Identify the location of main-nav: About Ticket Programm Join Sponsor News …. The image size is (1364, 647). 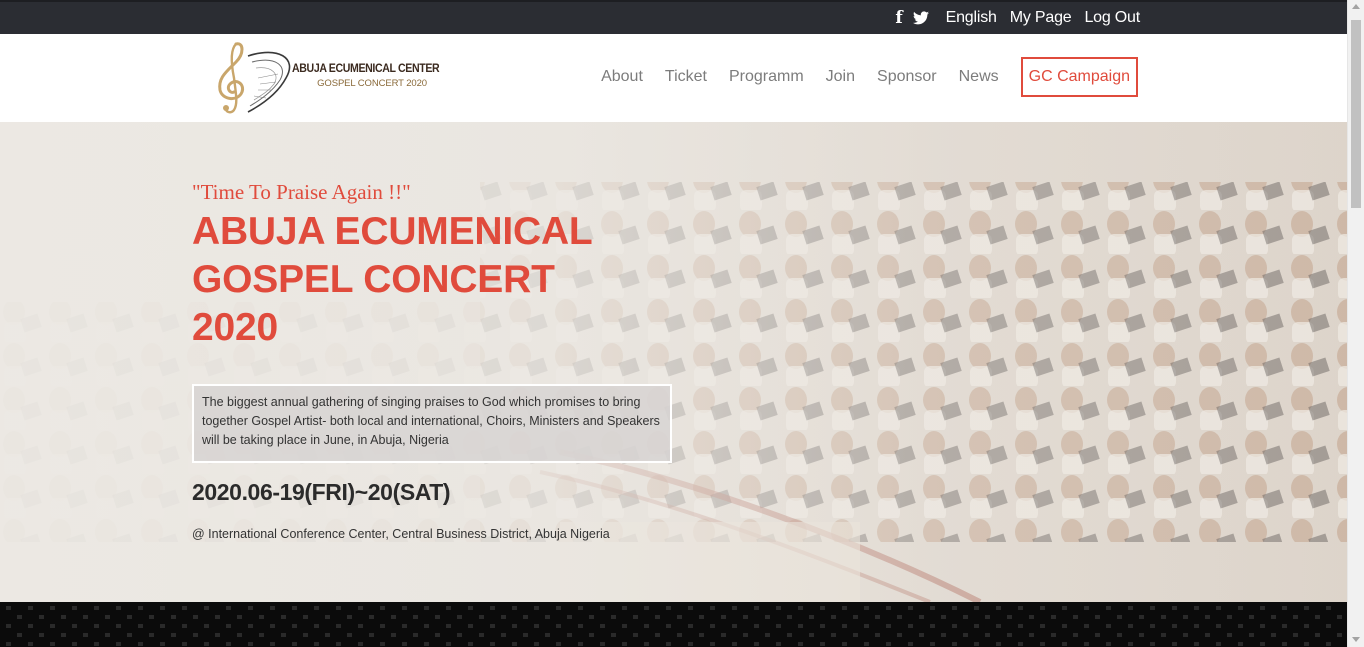
(858, 77).